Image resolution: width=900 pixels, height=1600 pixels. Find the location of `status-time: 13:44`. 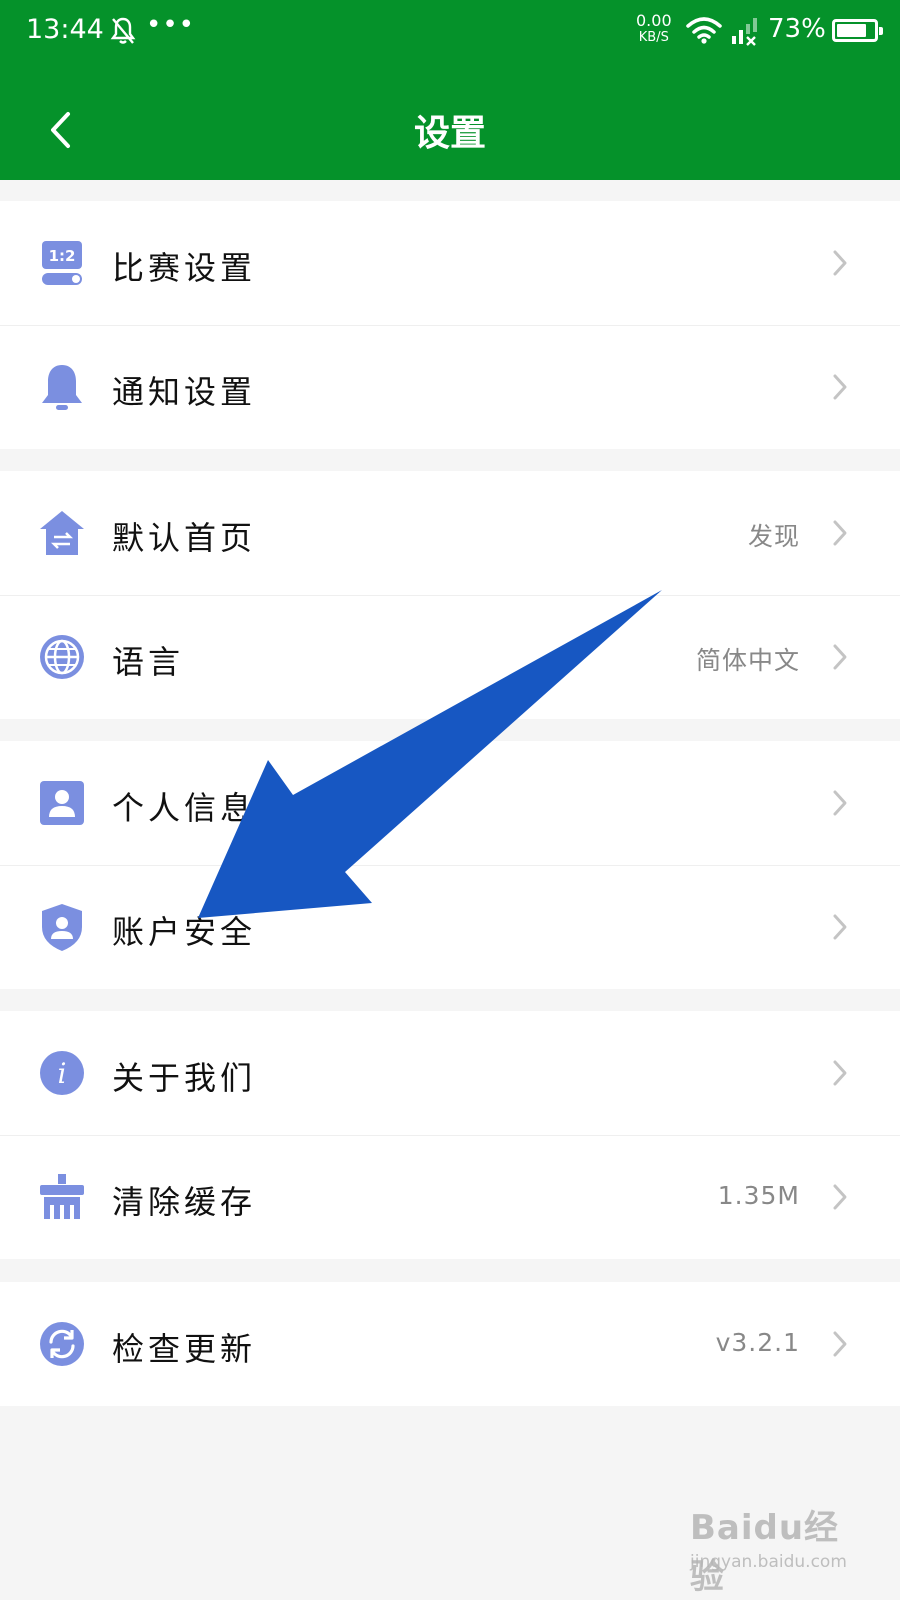

status-time: 13:44 is located at coordinates (65, 29).